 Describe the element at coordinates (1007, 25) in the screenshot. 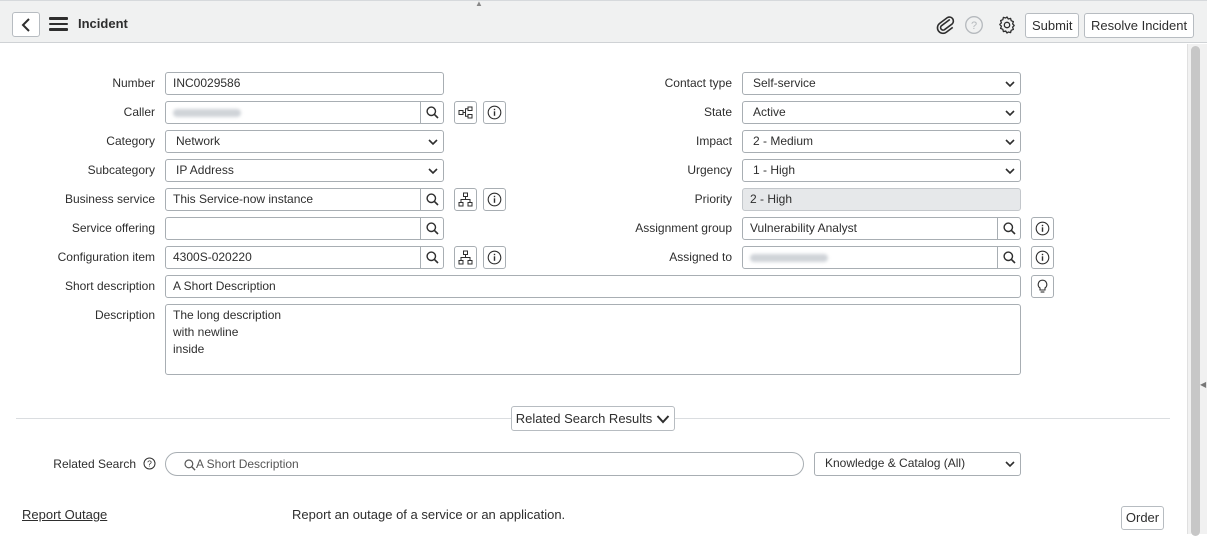

I see `gear-icon` at that location.